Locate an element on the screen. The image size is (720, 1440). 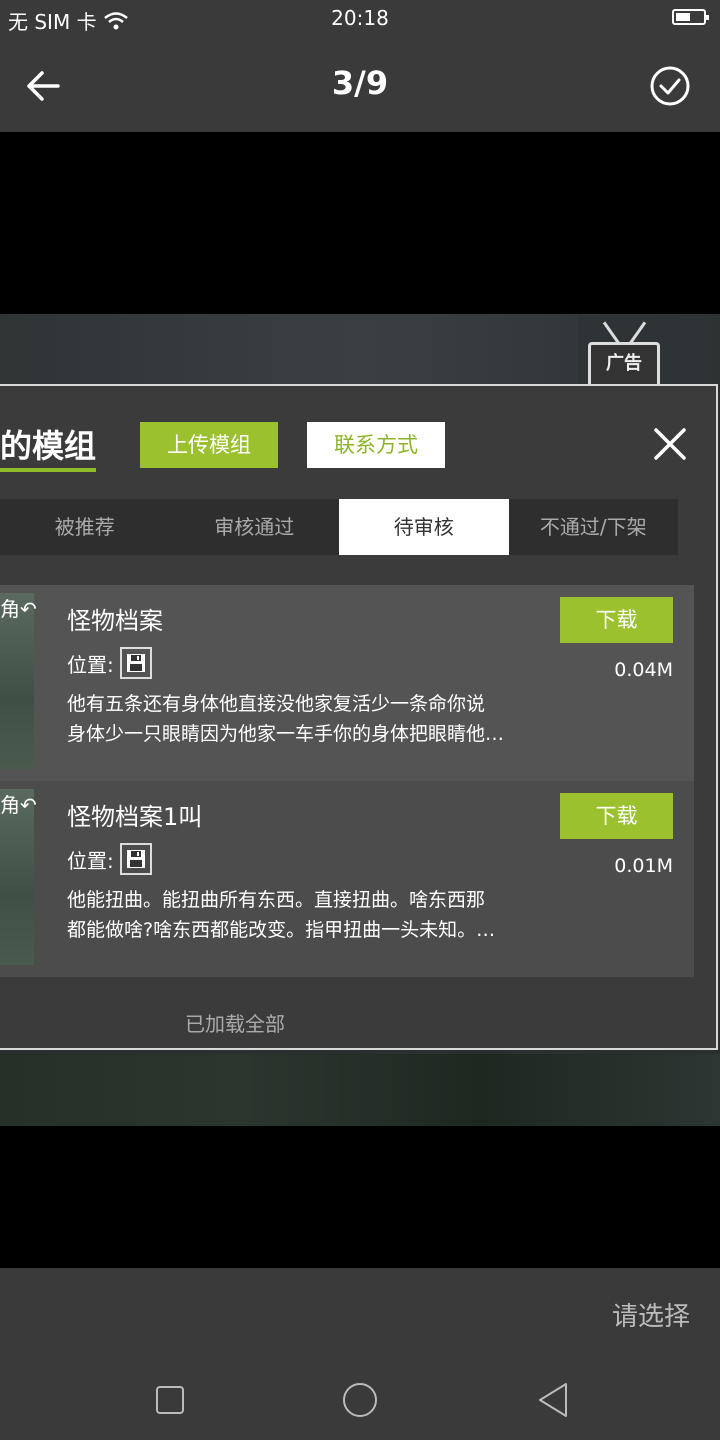
recents-square-icon is located at coordinates (170, 1400).